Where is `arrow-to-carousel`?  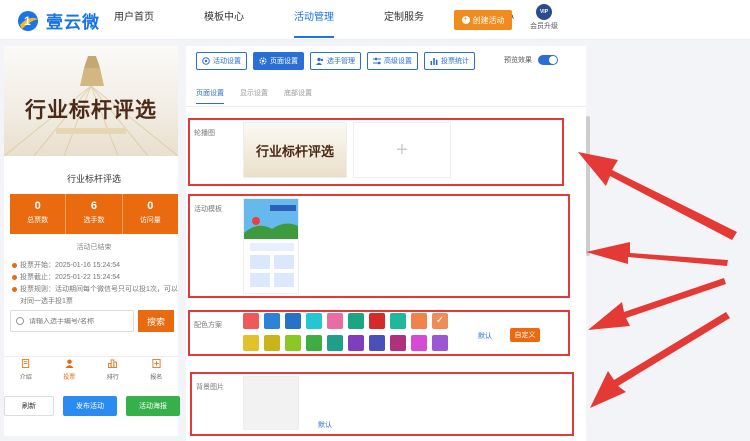
arrow-to-carousel is located at coordinates (657, 196).